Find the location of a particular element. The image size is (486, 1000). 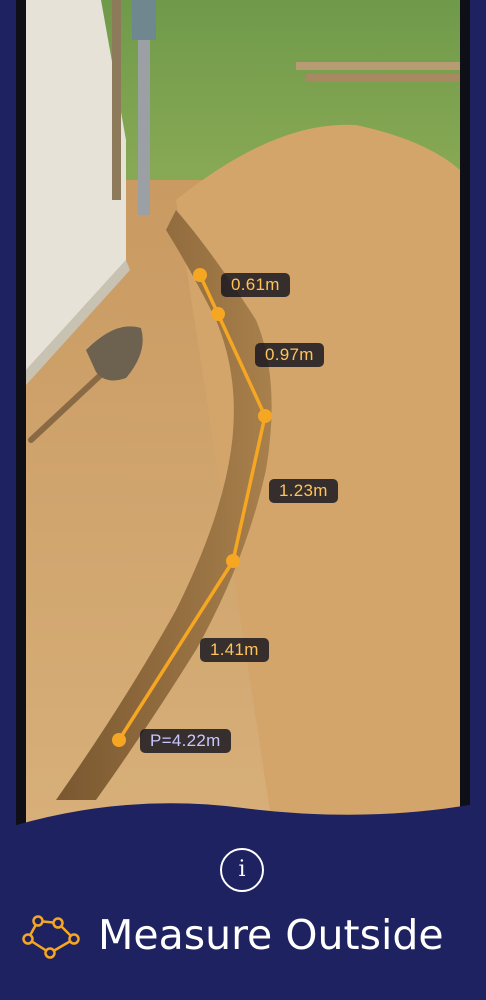

segment-length-label: 1.41m is located at coordinates (234, 650).